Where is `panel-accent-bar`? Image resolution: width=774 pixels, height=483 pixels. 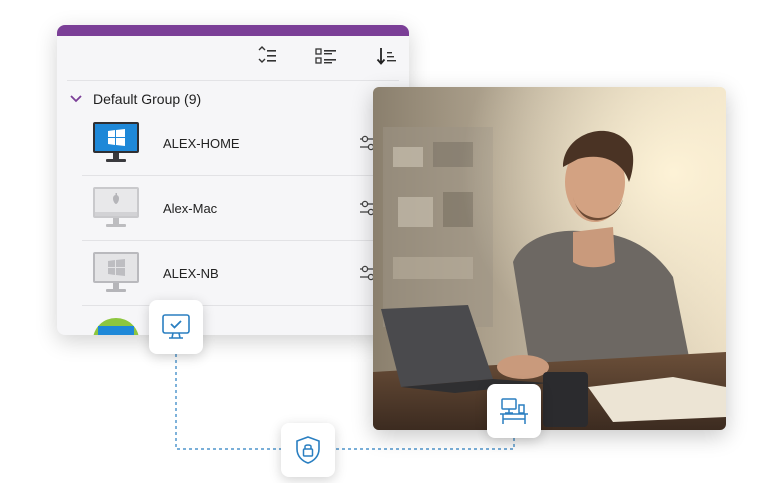 panel-accent-bar is located at coordinates (233, 30).